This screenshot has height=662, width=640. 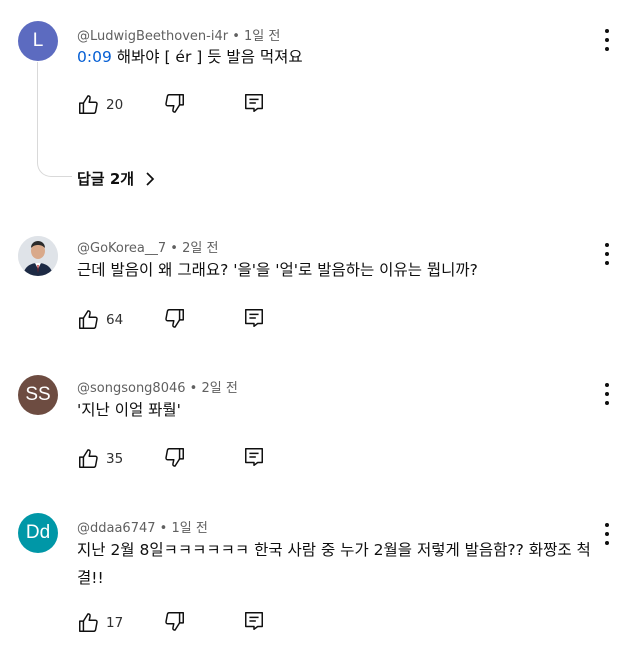 I want to click on comment-actions: 17, so click(x=170, y=623).